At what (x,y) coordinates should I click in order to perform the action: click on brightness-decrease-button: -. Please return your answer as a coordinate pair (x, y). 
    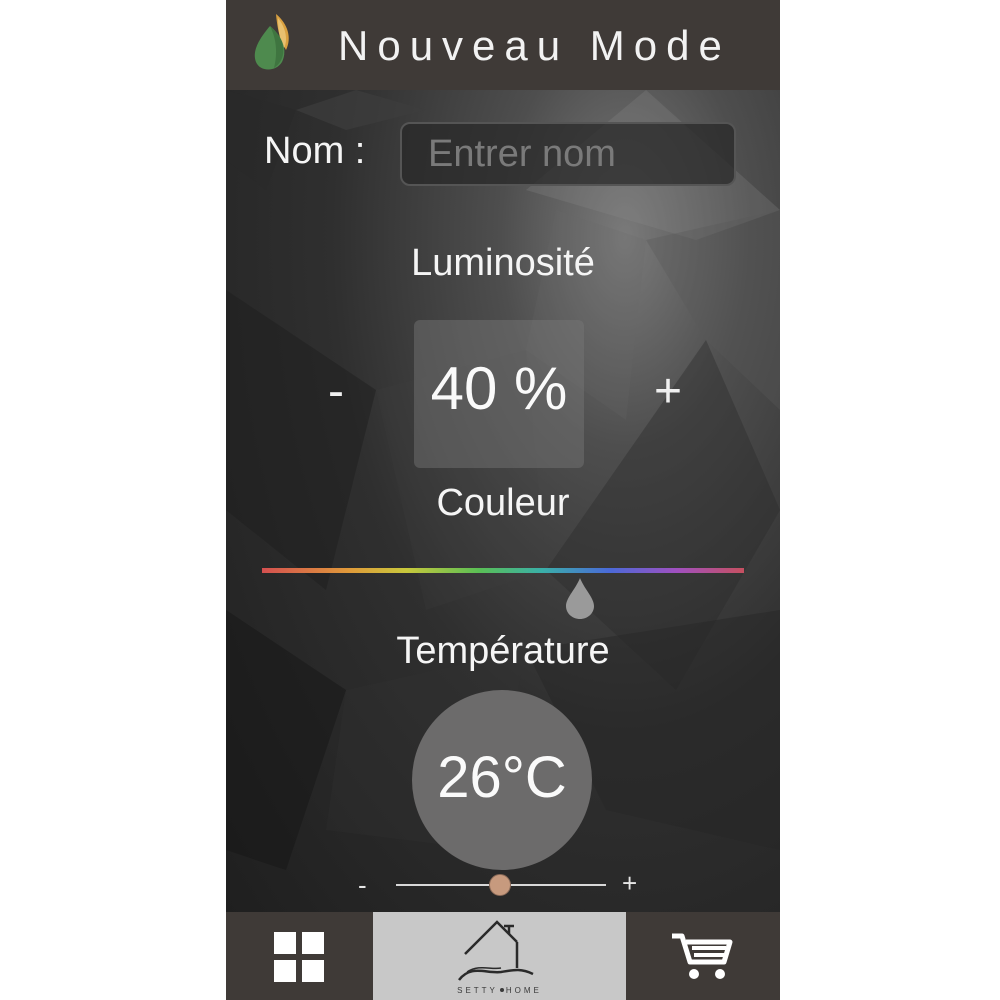
    Looking at the image, I should click on (336, 391).